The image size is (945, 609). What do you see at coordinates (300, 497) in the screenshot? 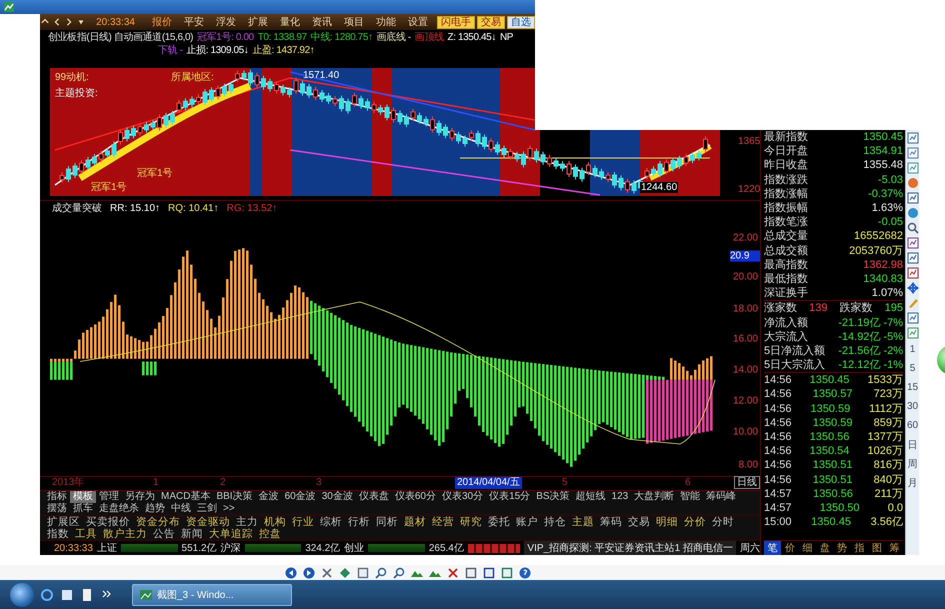
I see `indicator-tab: 60金波` at bounding box center [300, 497].